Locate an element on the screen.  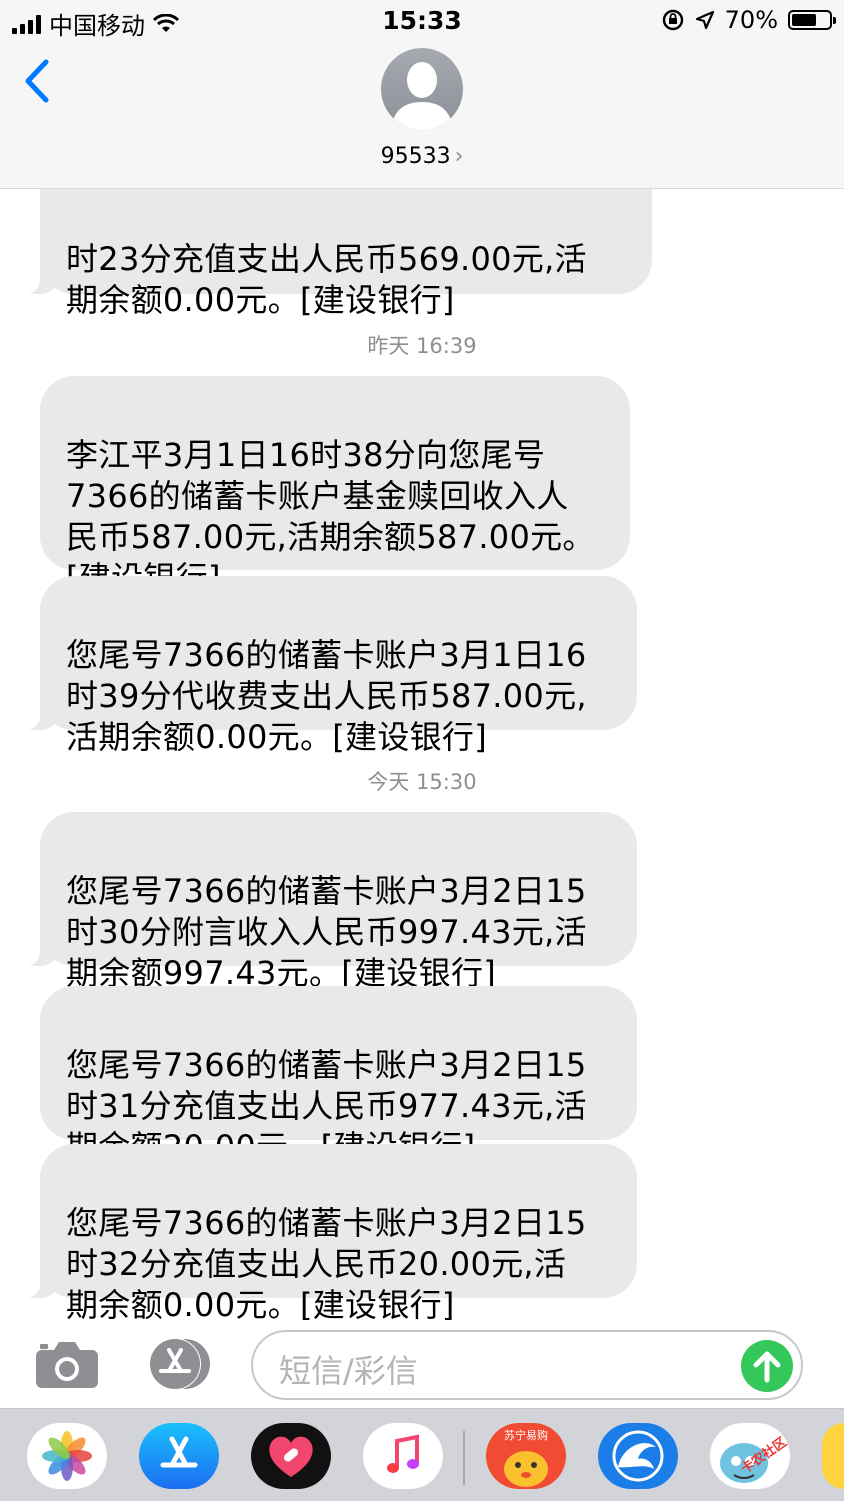
dock-app-music is located at coordinates (403, 1456).